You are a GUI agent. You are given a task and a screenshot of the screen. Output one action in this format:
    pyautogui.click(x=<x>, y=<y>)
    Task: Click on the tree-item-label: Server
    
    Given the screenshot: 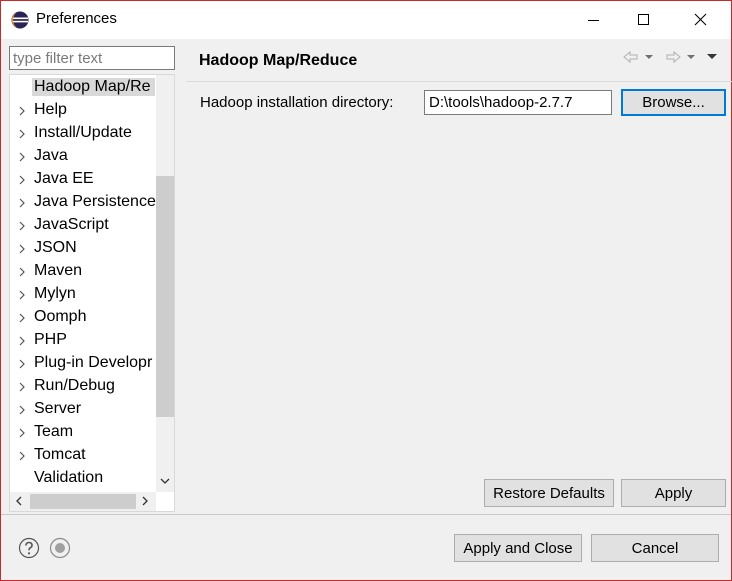 What is the action you would take?
    pyautogui.click(x=58, y=408)
    